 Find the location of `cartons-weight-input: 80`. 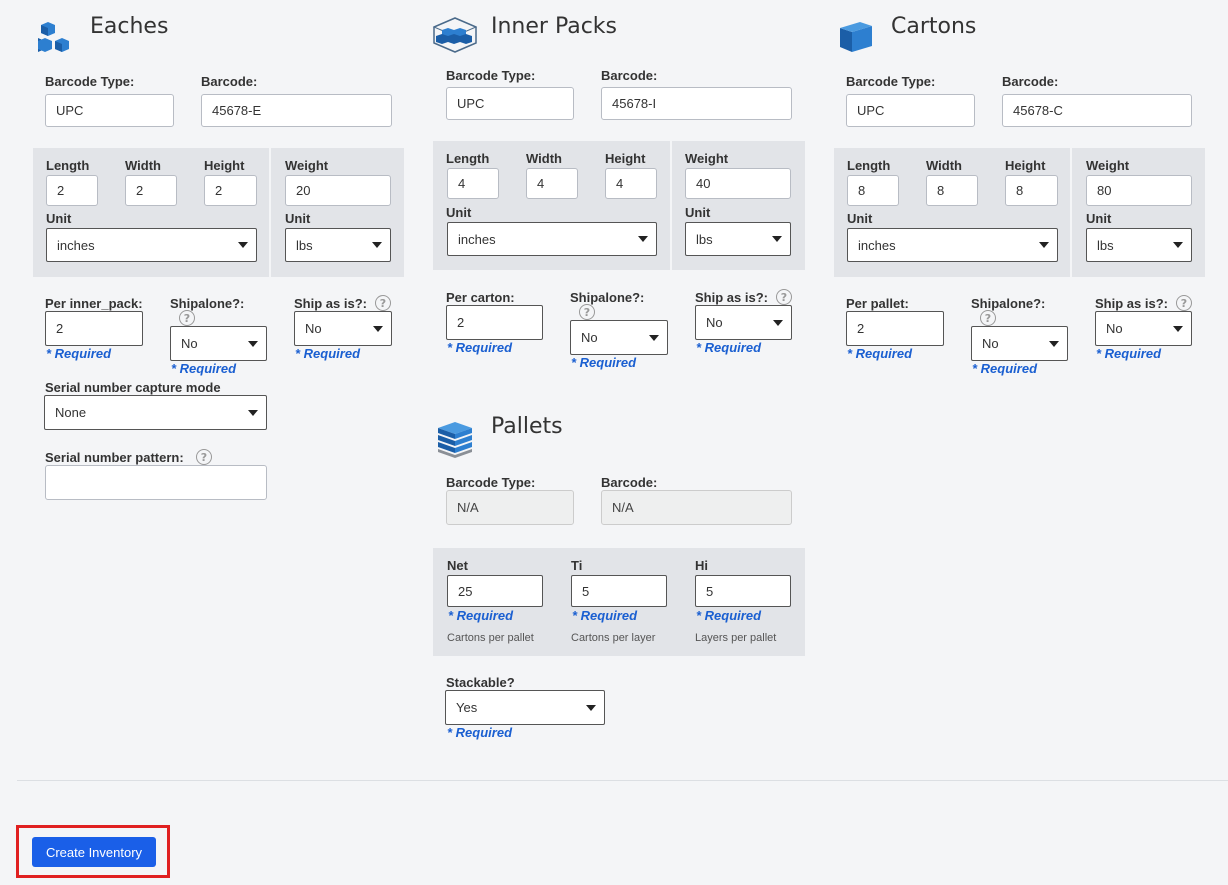

cartons-weight-input: 80 is located at coordinates (1139, 190).